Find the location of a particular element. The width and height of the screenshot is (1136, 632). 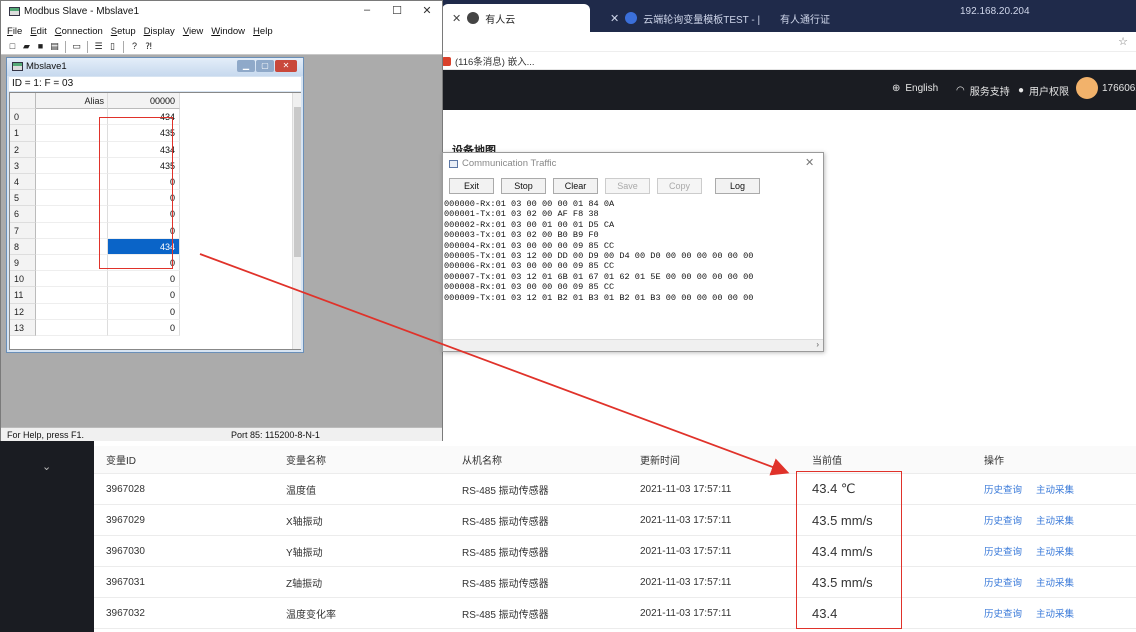

new-file-icon: □ is located at coordinates (12, 46).